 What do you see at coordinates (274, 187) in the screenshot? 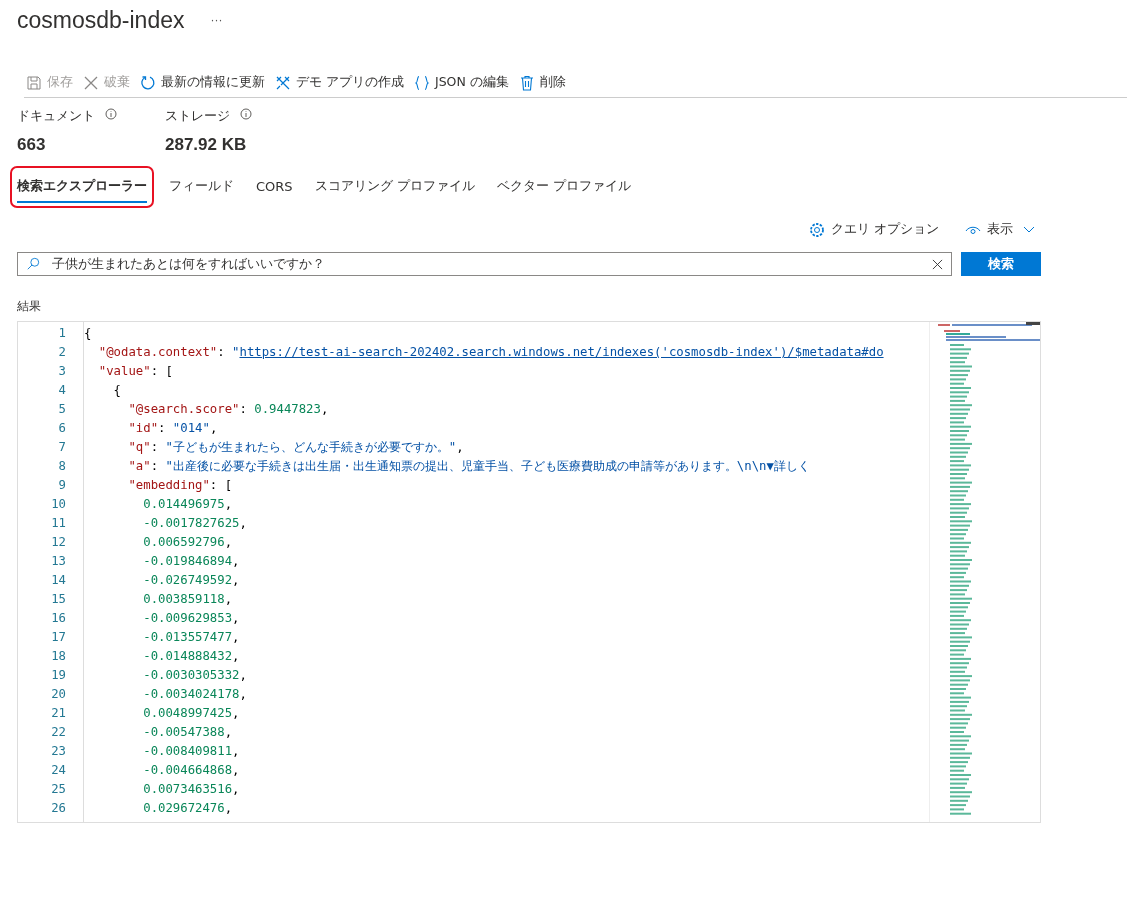
I see `tab: CORS` at bounding box center [274, 187].